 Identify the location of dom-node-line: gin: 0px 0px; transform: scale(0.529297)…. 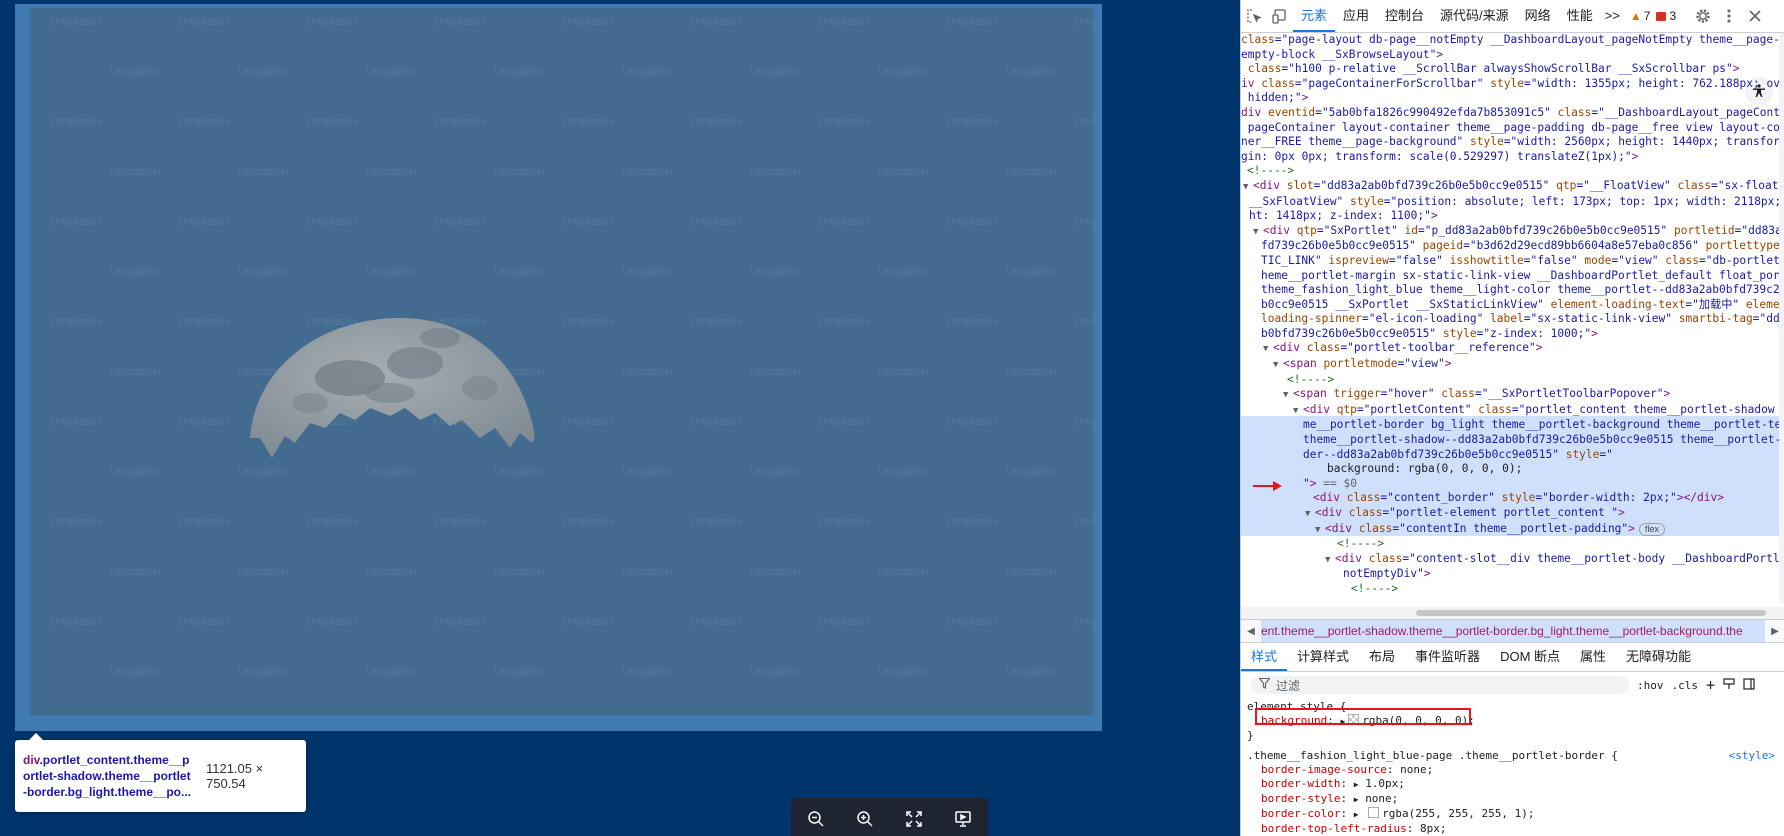
(1512, 157).